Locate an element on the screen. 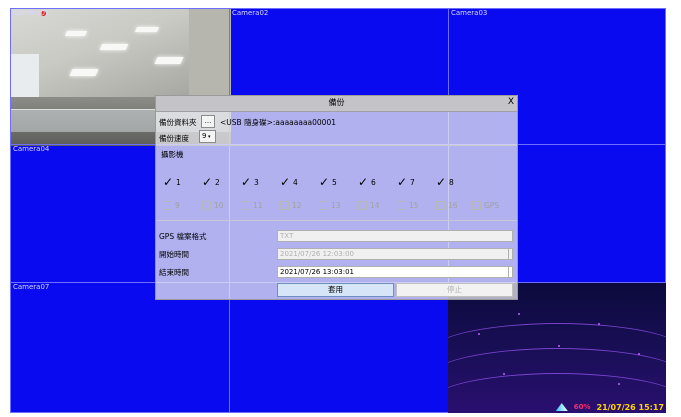  gps-format-label: GPS 檔案格式 is located at coordinates (183, 236).